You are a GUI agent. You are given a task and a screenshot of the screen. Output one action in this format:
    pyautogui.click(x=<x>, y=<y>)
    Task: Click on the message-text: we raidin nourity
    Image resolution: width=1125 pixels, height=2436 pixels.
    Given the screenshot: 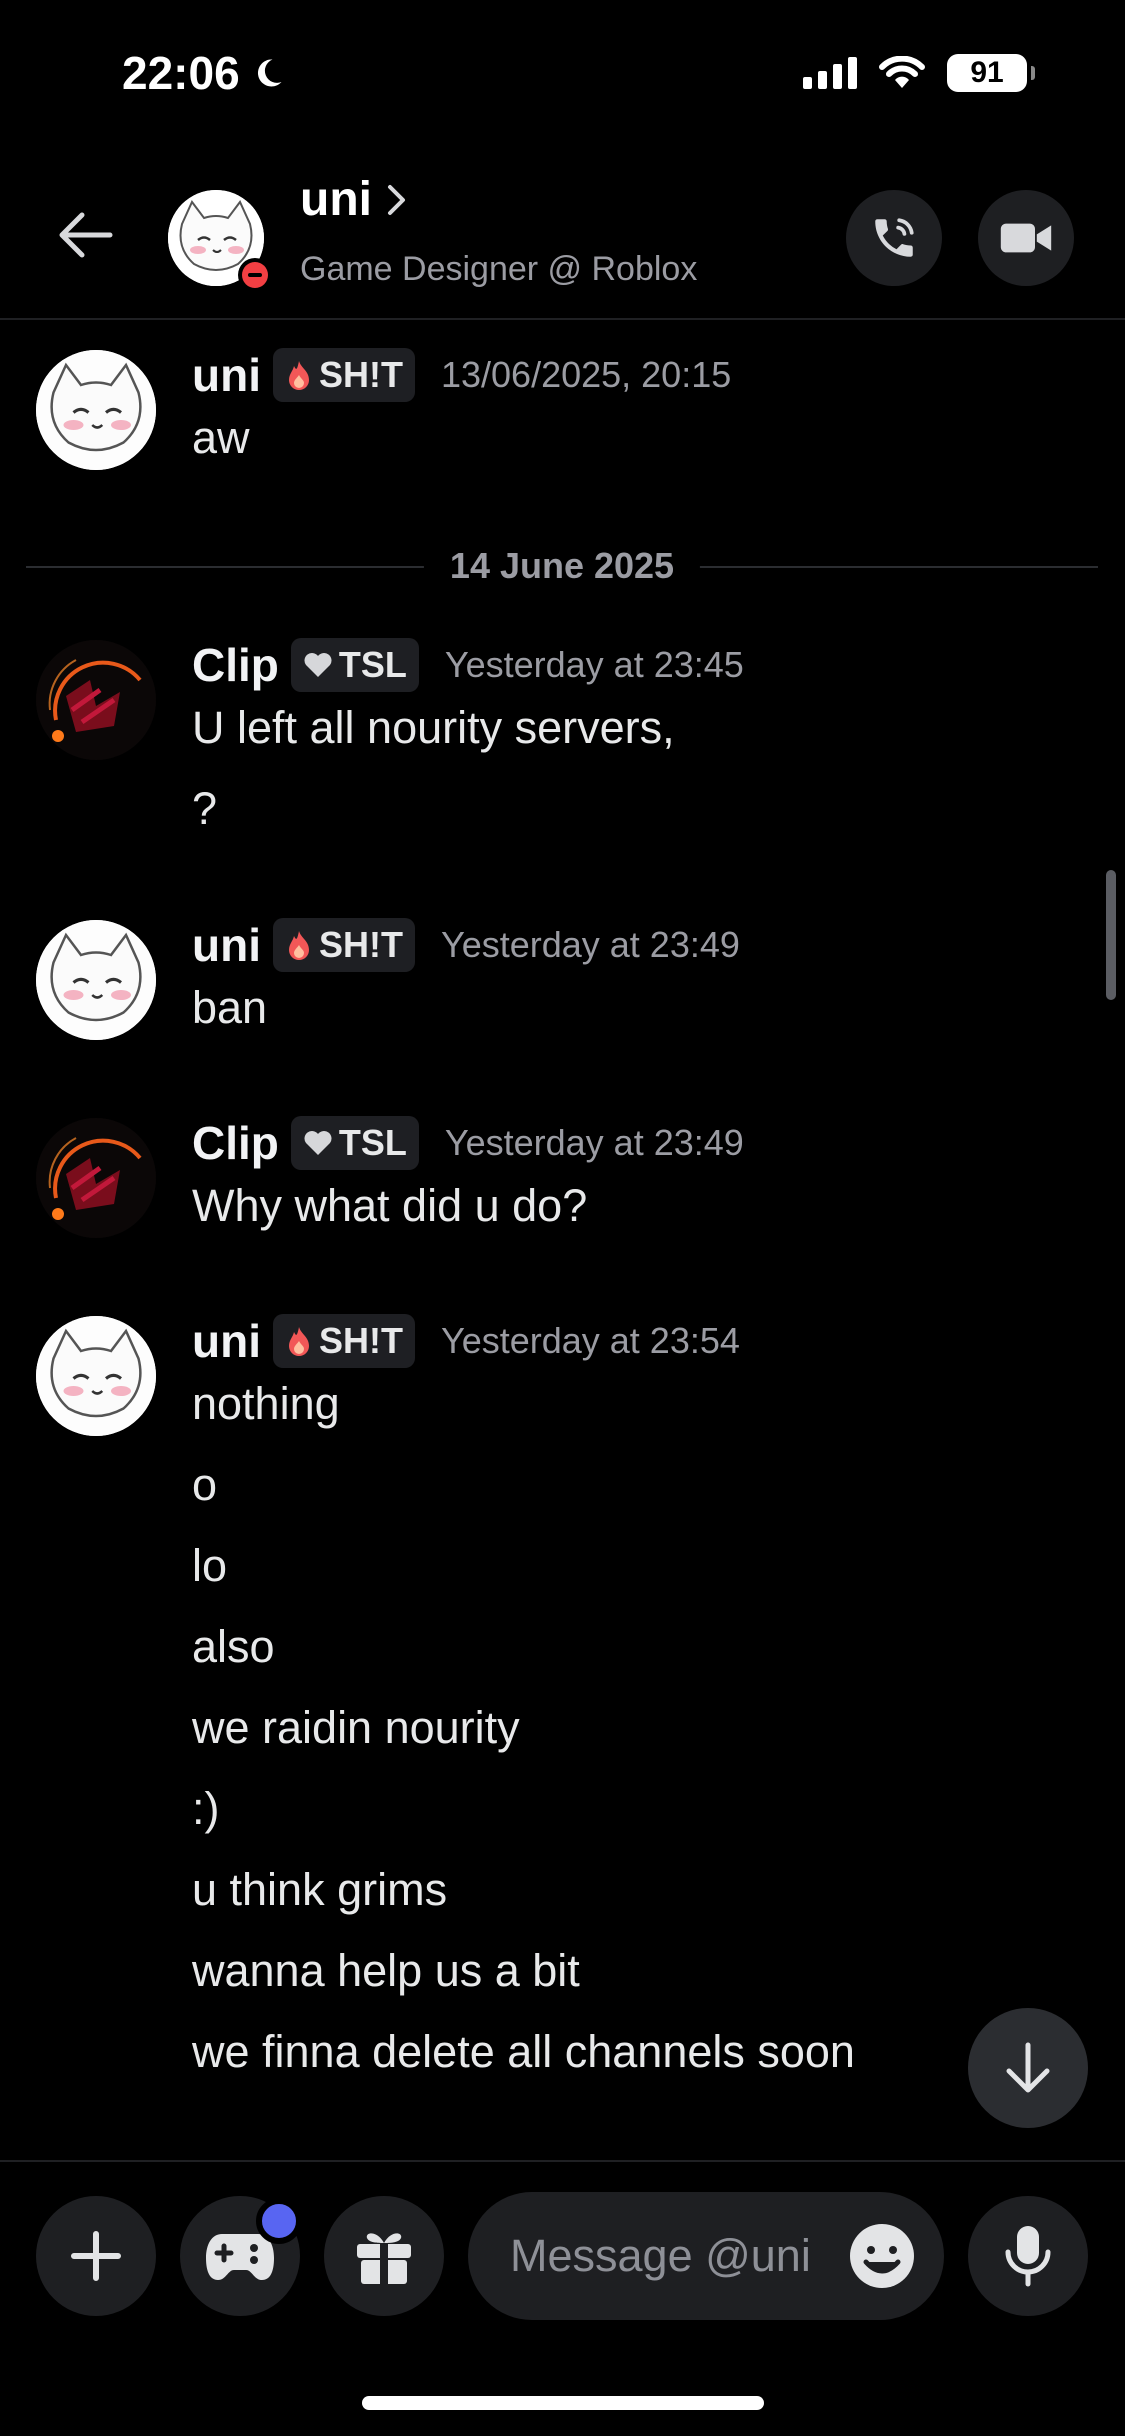 What is the action you would take?
    pyautogui.click(x=356, y=1728)
    